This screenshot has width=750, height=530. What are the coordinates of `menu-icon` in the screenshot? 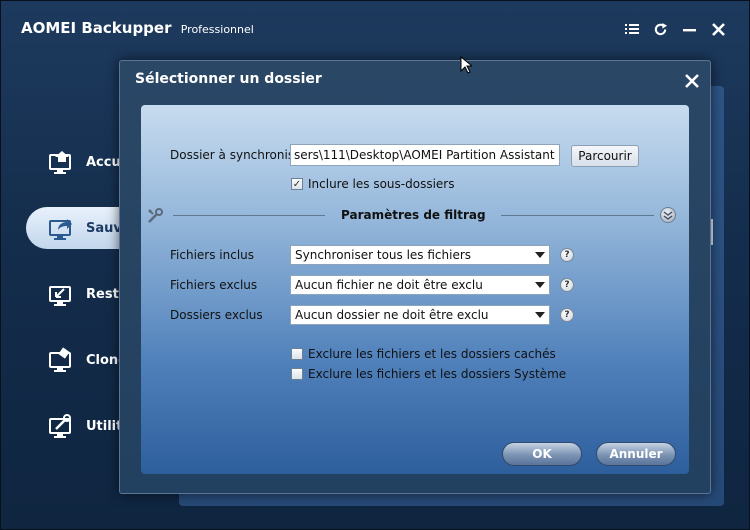 It's located at (631, 29).